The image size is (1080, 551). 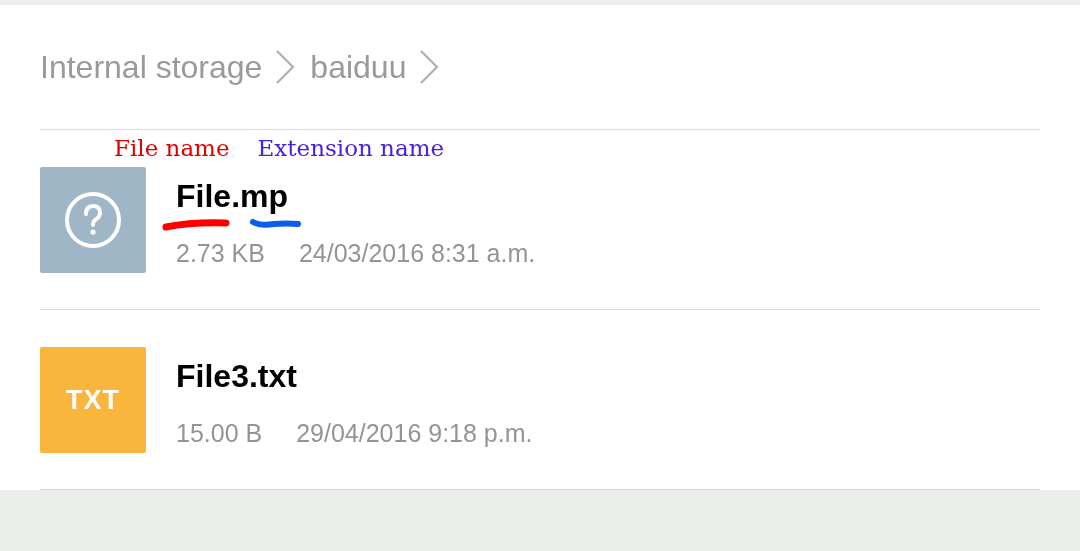 What do you see at coordinates (417, 253) in the screenshot?
I see `file-date: 24/03/2016 8:31 a.m.` at bounding box center [417, 253].